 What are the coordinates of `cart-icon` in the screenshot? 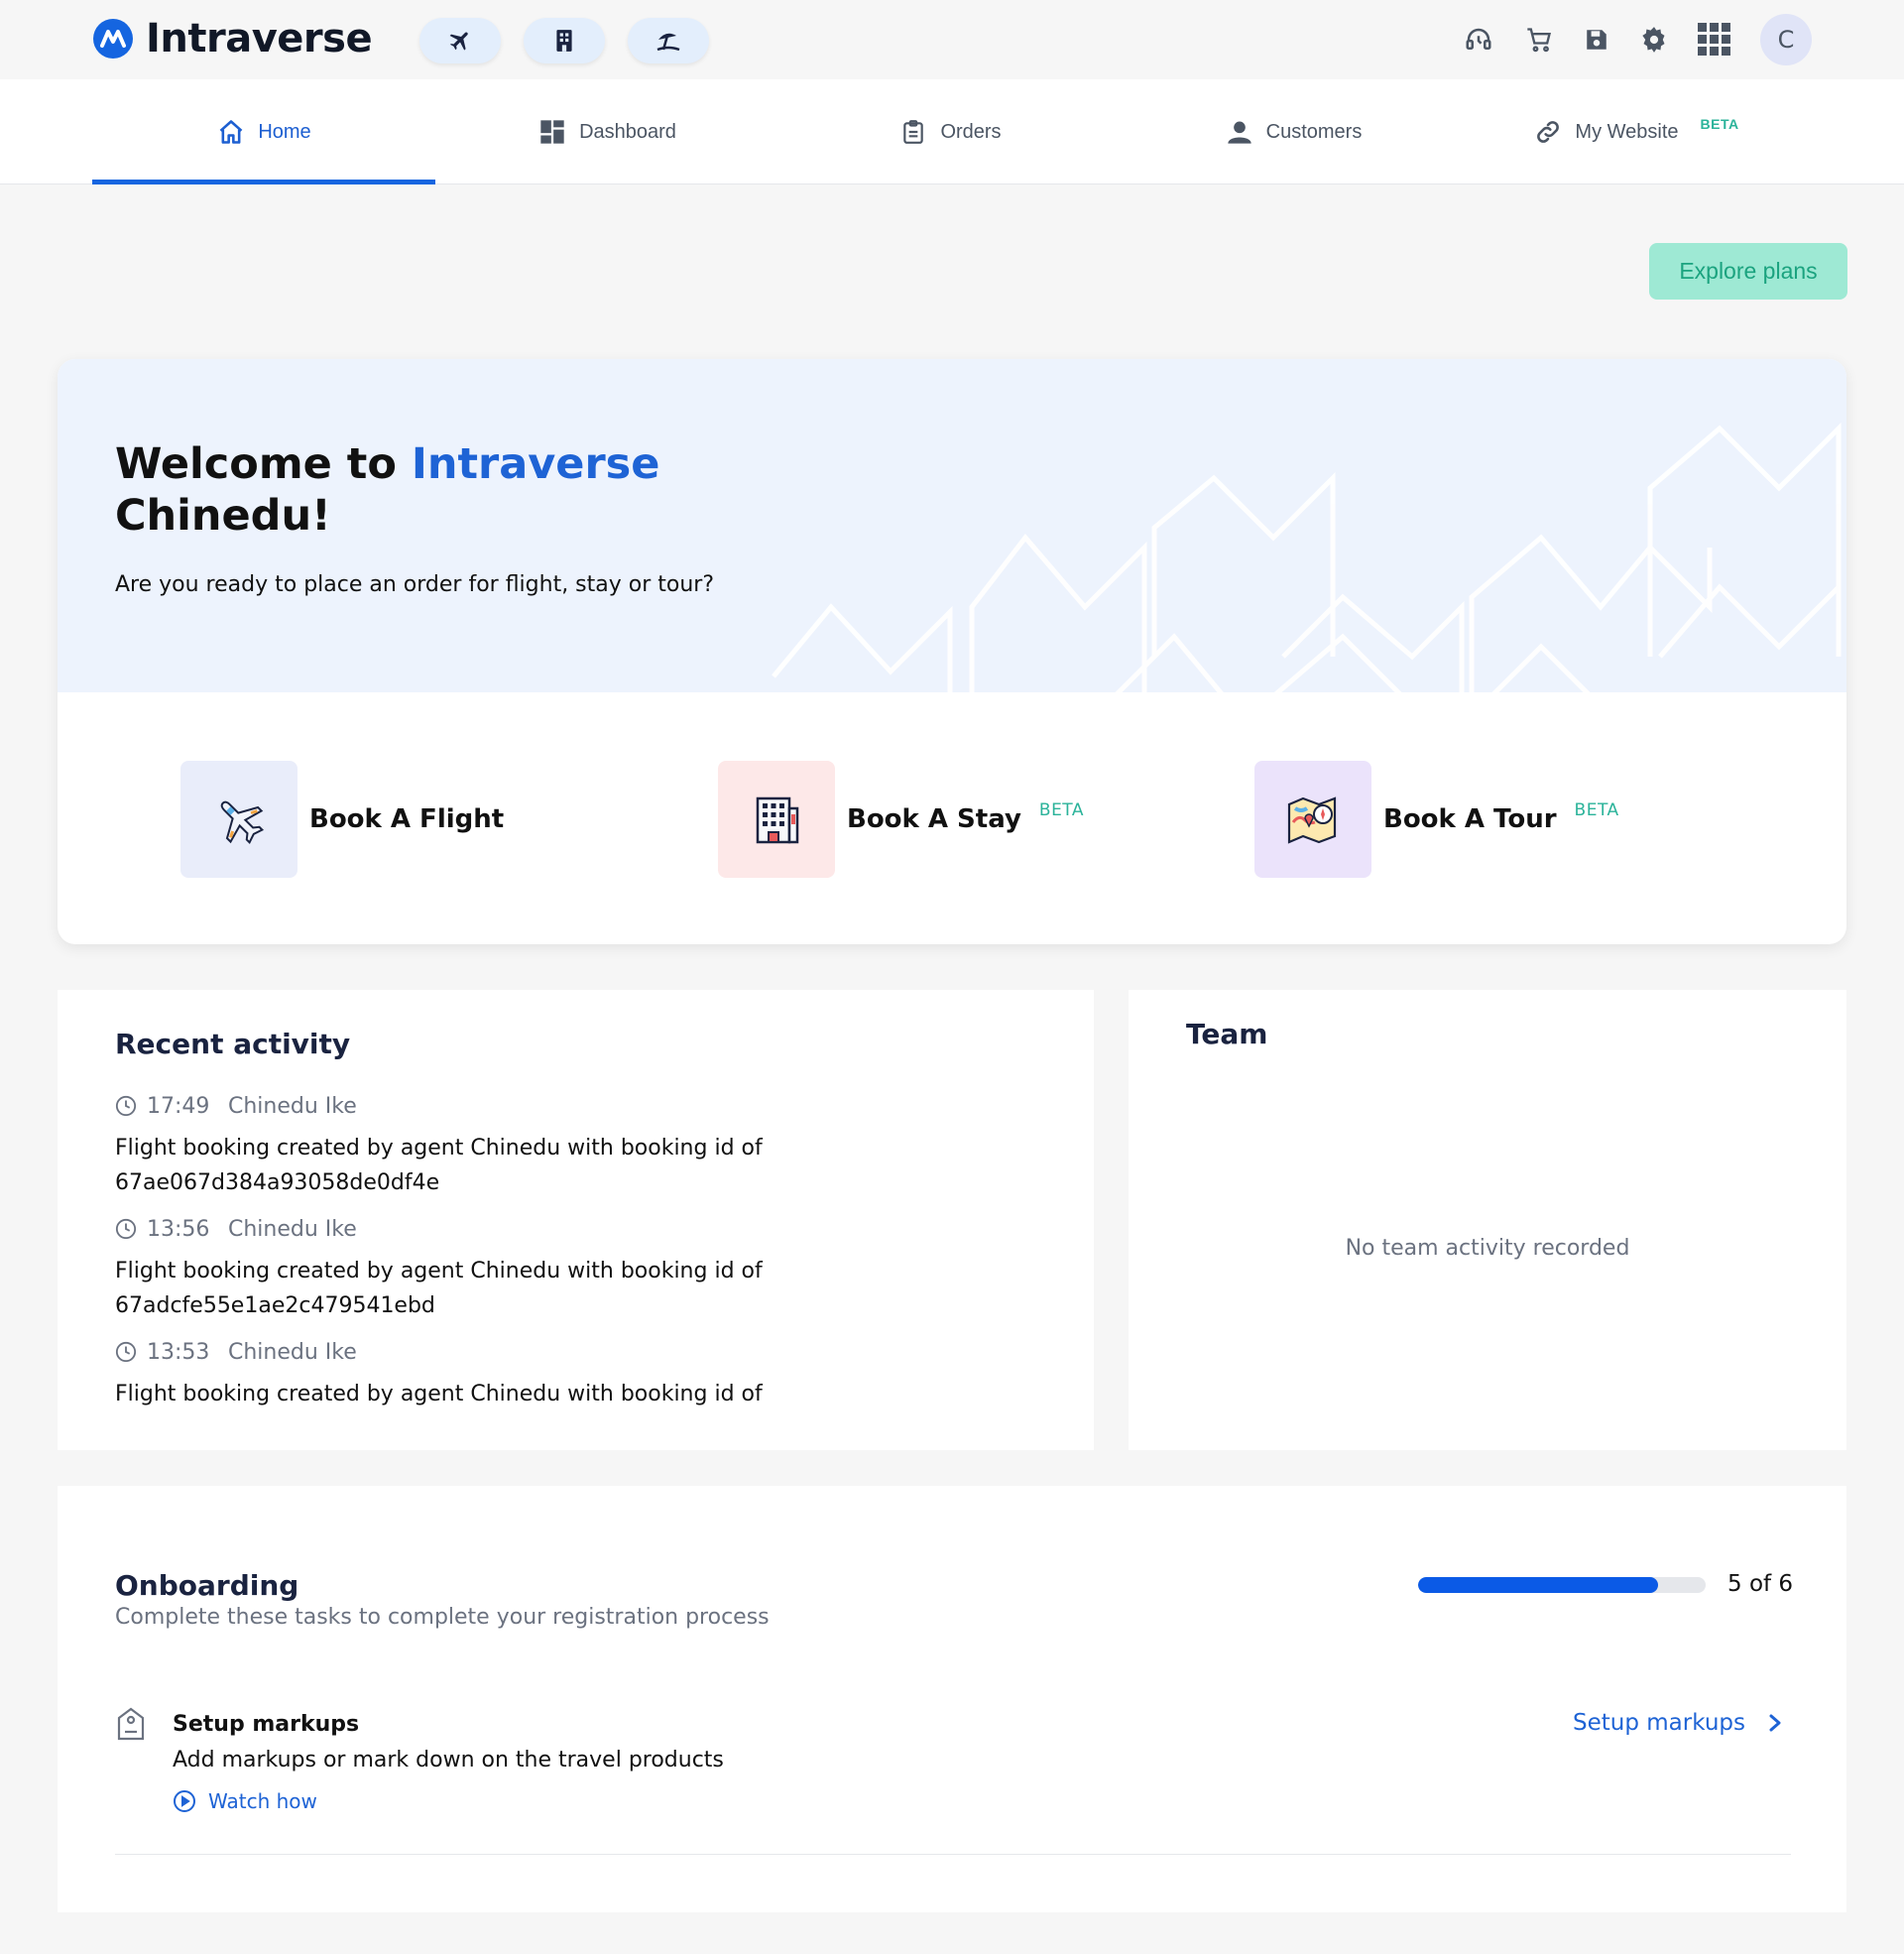 It's located at (1539, 40).